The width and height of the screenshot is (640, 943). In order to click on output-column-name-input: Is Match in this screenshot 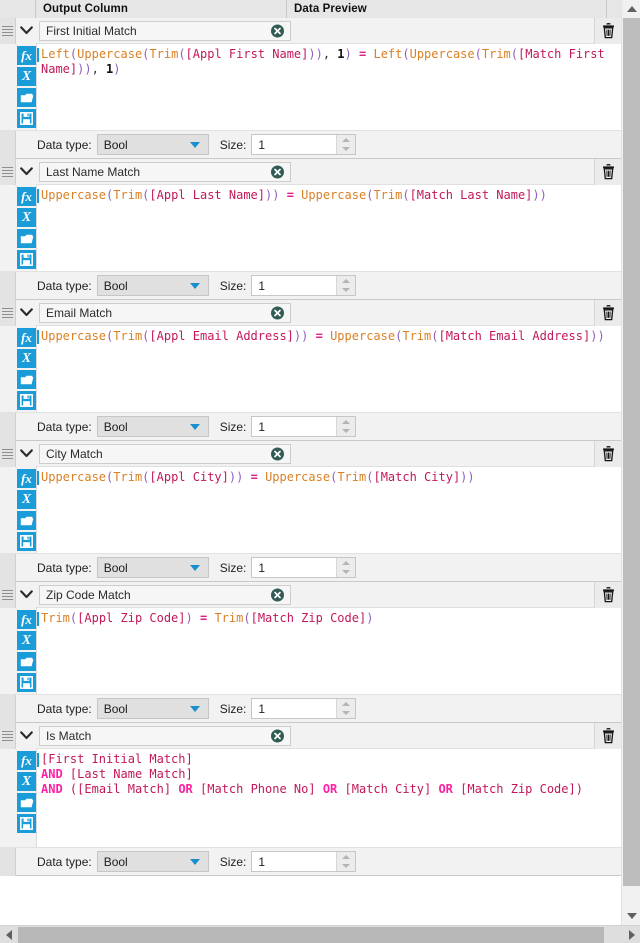, I will do `click(165, 735)`.